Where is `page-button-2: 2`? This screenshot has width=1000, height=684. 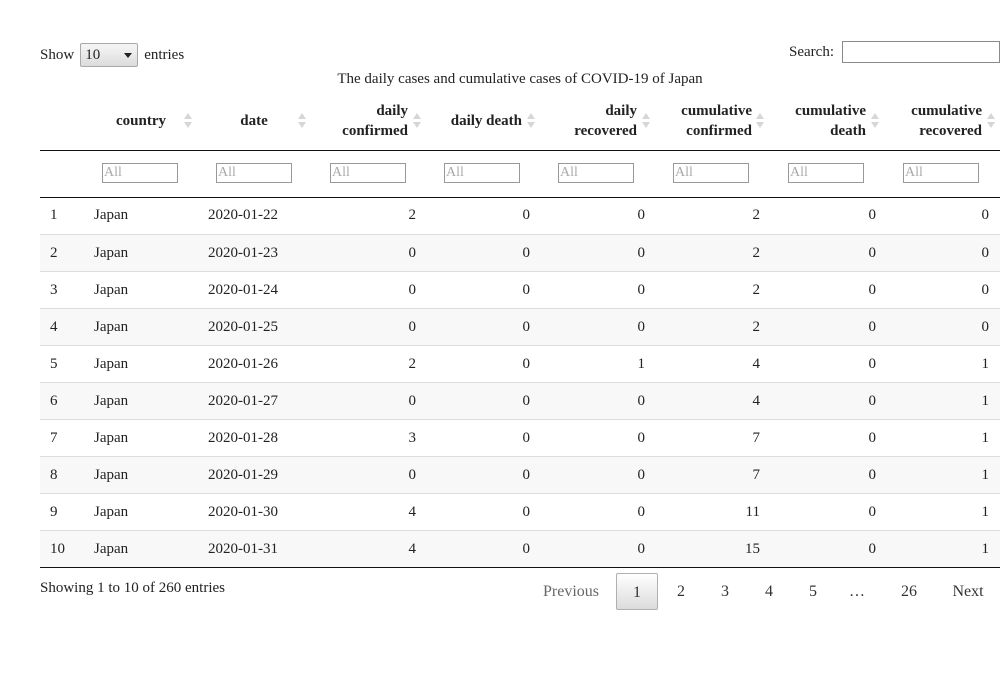
page-button-2: 2 is located at coordinates (681, 591).